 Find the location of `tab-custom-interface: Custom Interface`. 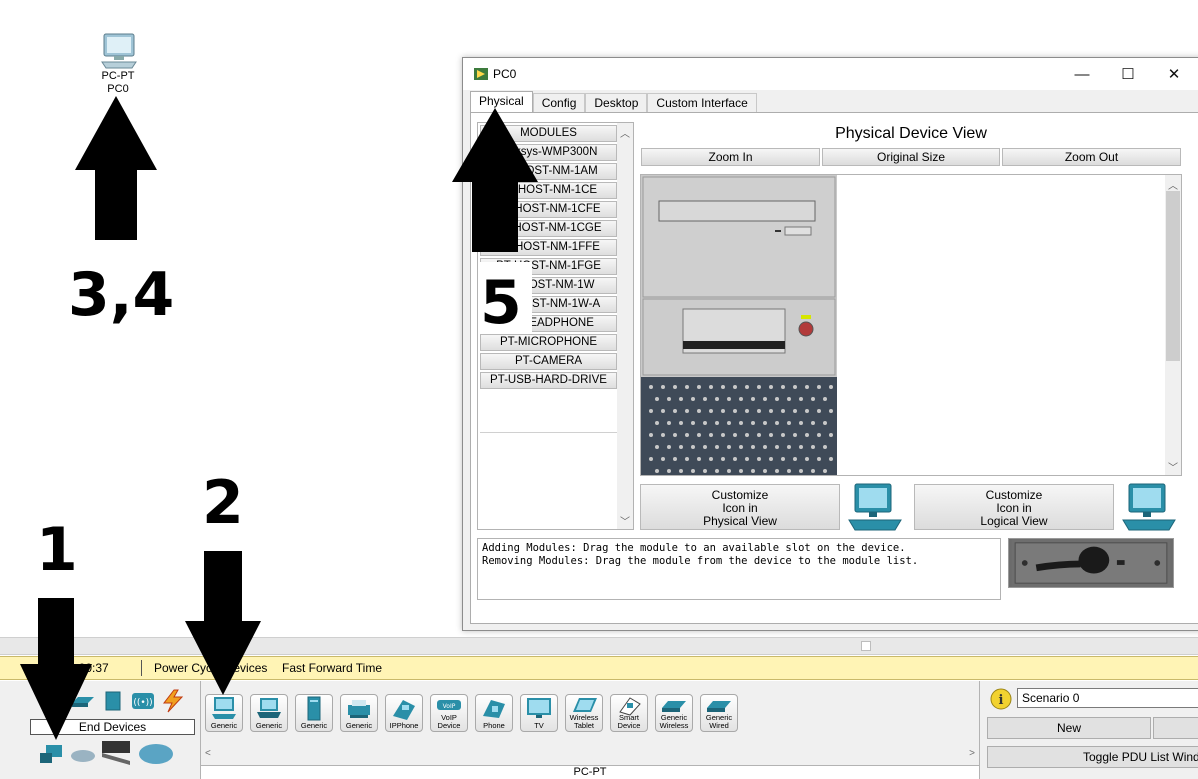

tab-custom-interface: Custom Interface is located at coordinates (702, 103).